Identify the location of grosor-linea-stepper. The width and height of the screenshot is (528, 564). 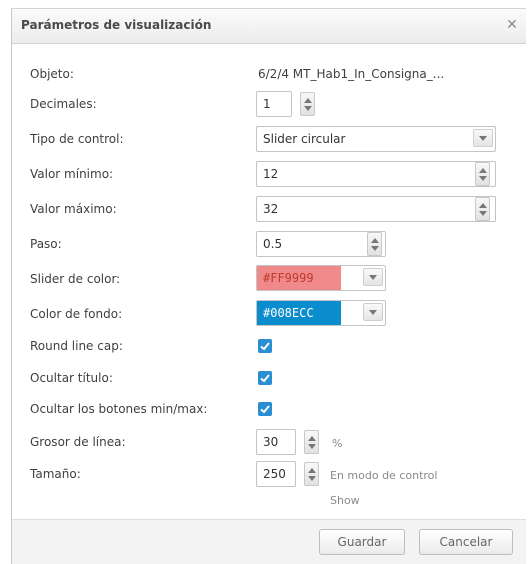
(311, 442).